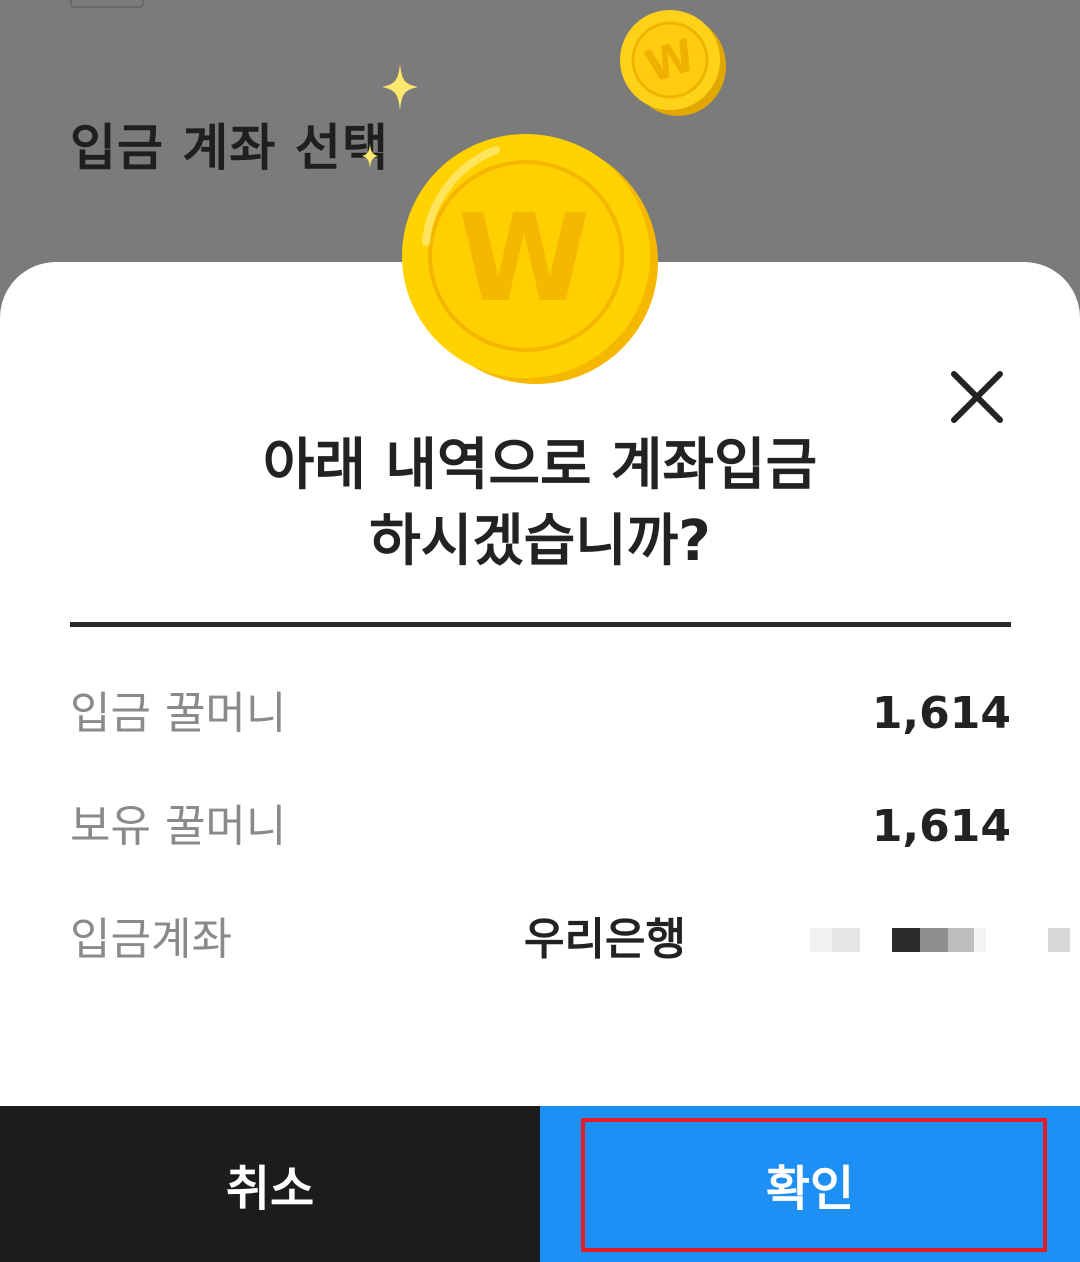 The image size is (1080, 1262). Describe the element at coordinates (229, 148) in the screenshot. I see `page-title: 입금 계좌 선택` at that location.